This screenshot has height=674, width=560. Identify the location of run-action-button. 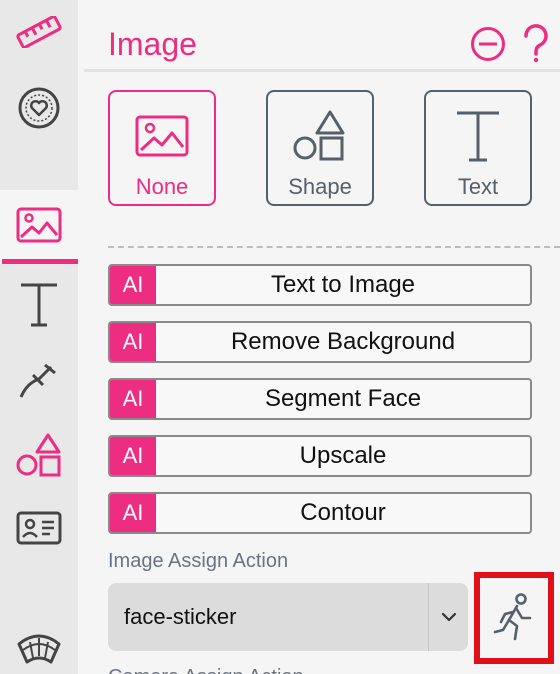
(514, 618).